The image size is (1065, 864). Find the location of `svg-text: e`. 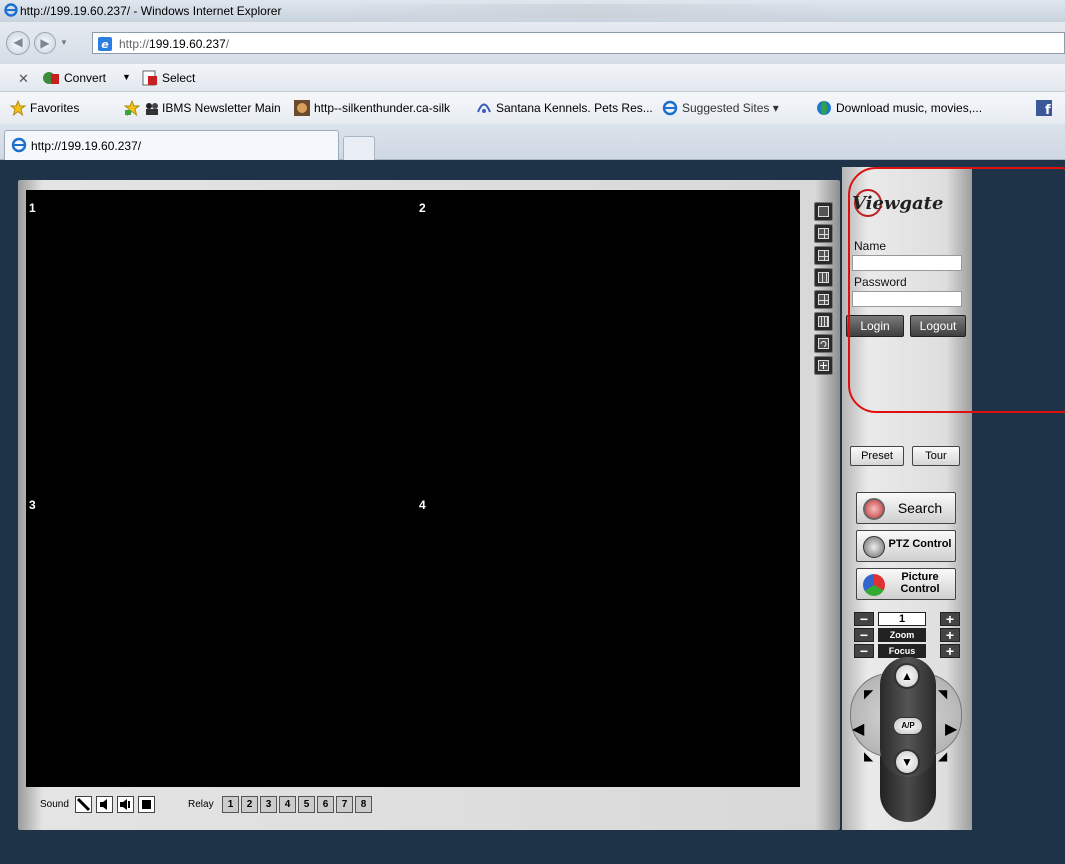

svg-text: e is located at coordinates (105, 44).